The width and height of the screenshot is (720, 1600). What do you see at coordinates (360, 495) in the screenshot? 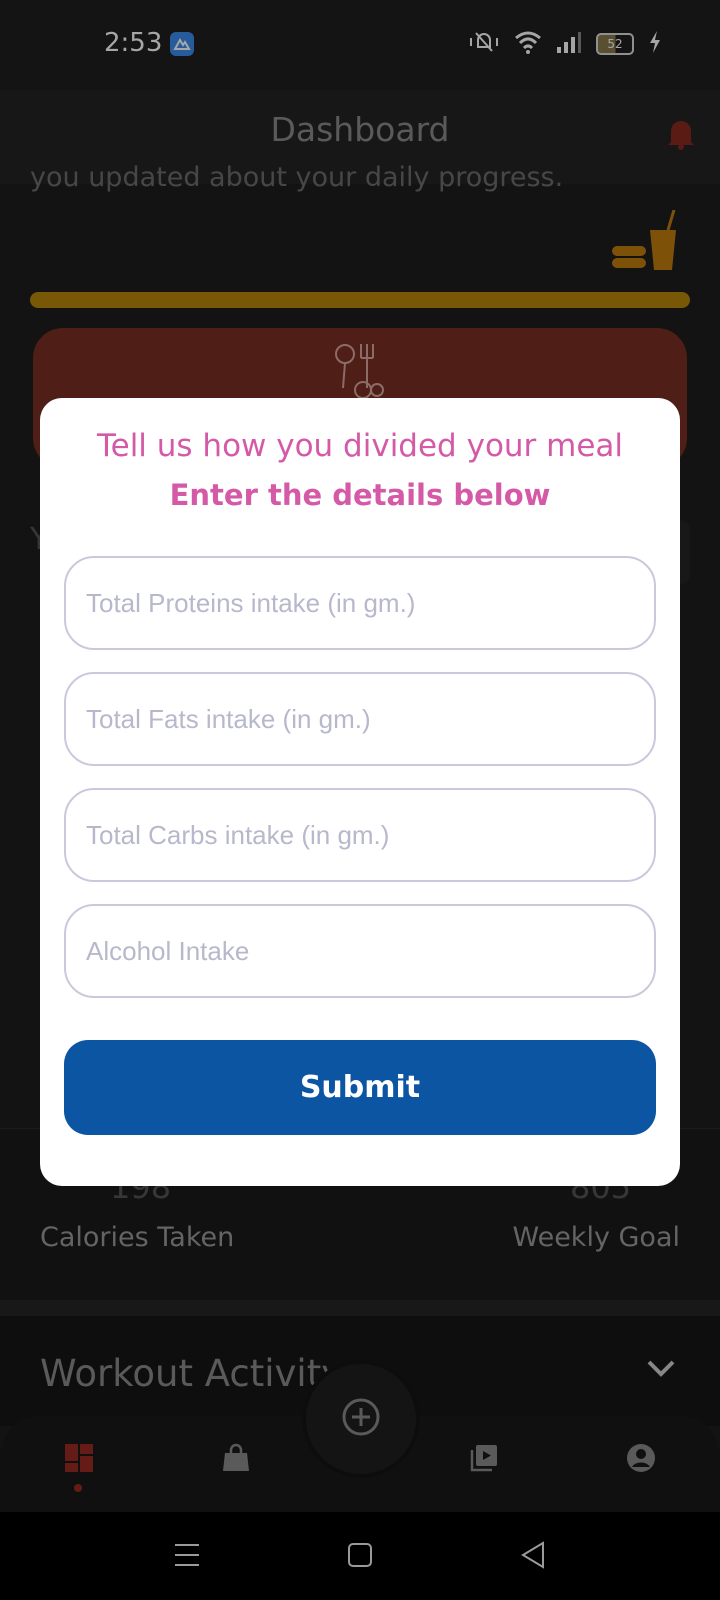
I see `dialog-subtitle: Enter the details below` at bounding box center [360, 495].